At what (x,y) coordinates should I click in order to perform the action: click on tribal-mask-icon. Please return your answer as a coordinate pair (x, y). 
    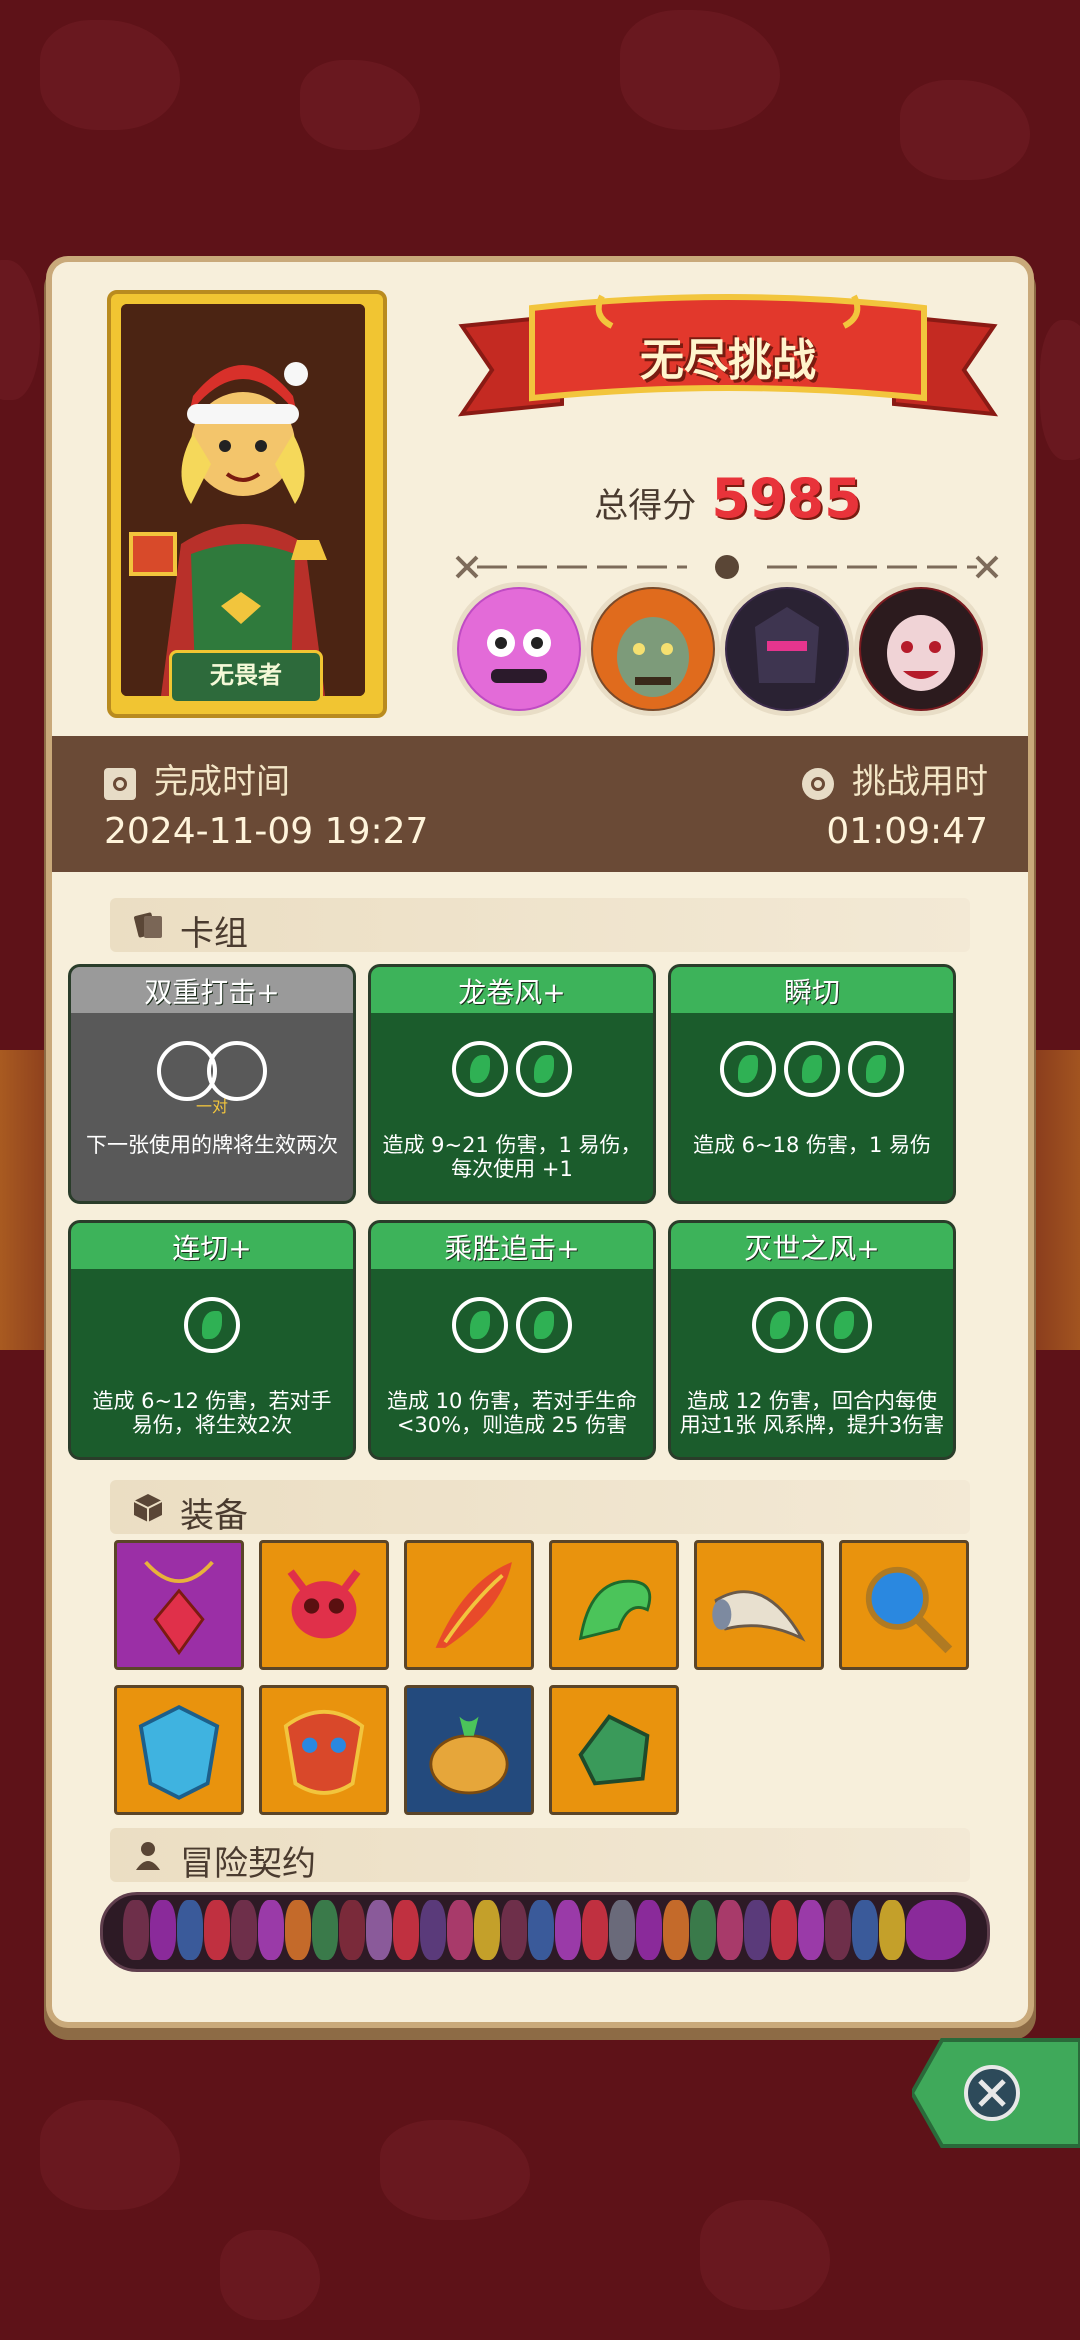
    Looking at the image, I should click on (324, 1750).